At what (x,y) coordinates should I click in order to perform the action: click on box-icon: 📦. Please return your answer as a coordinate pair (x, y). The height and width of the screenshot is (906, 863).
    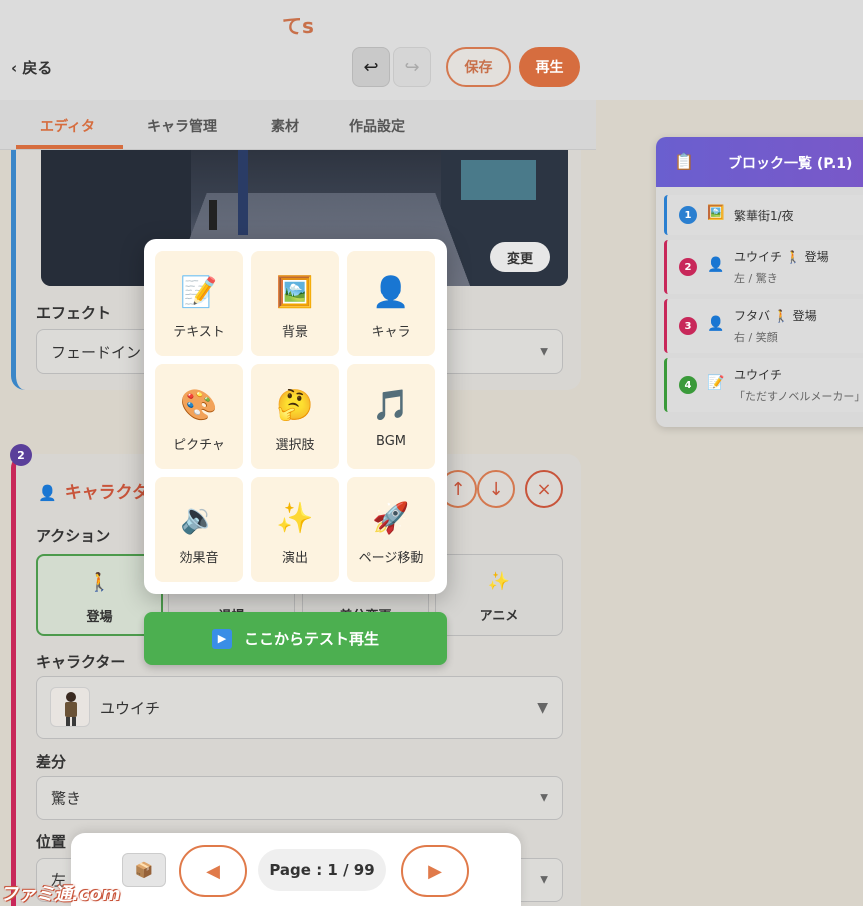
    Looking at the image, I should click on (144, 870).